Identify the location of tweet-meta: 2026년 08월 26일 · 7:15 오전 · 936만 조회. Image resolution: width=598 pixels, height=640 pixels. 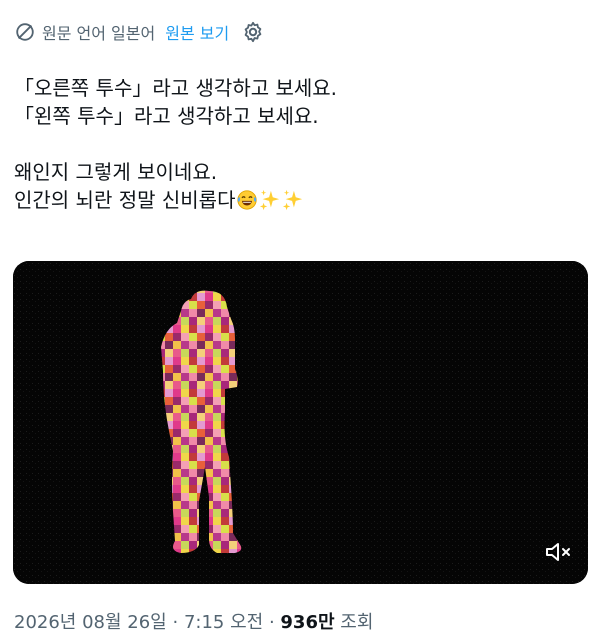
(193, 621).